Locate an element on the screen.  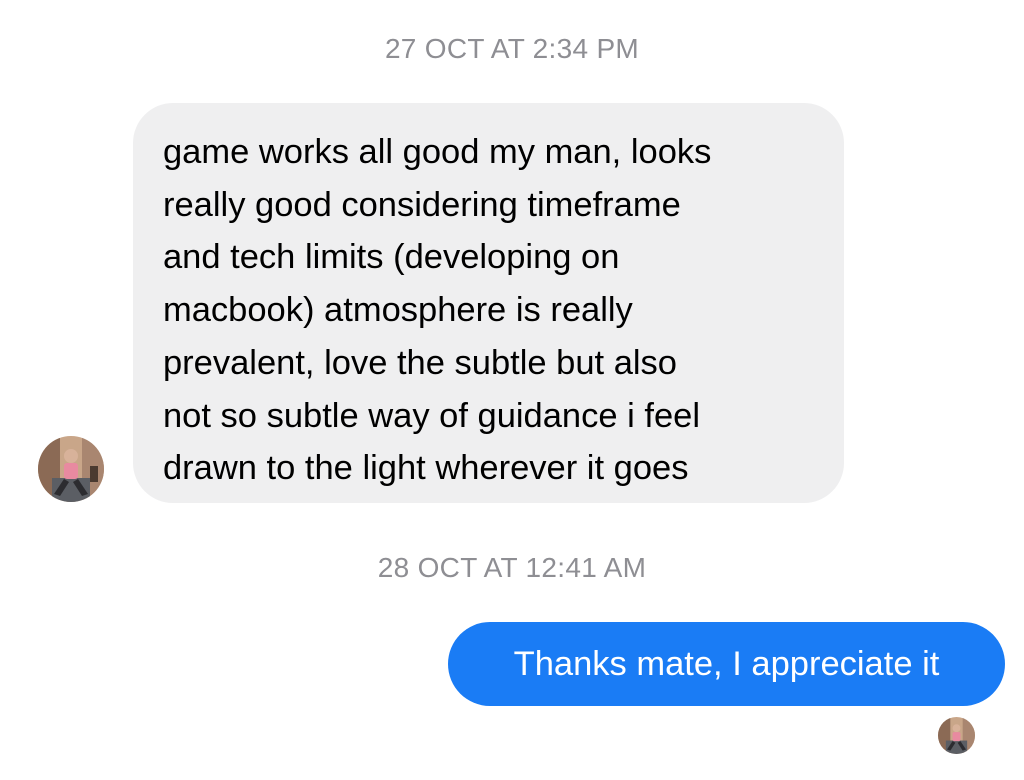
timestamp-divider: 27 OCT AT 2:34 PM is located at coordinates (512, 48).